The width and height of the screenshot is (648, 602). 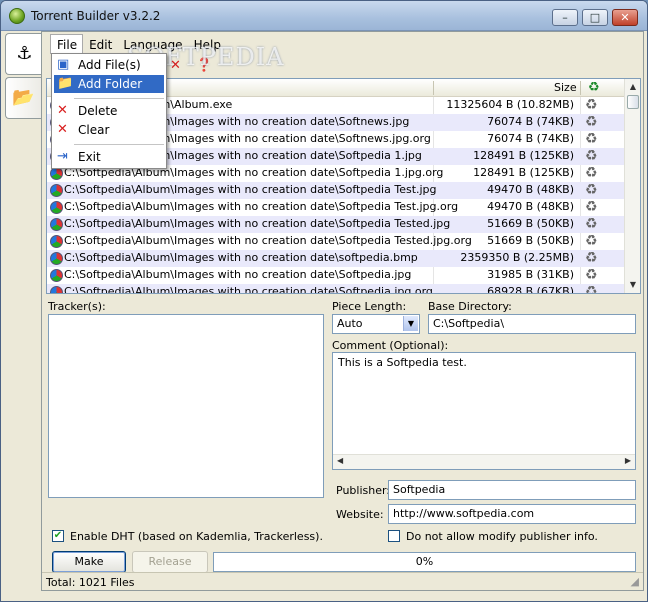 What do you see at coordinates (62, 110) in the screenshot?
I see `delete-icon: ✕` at bounding box center [62, 110].